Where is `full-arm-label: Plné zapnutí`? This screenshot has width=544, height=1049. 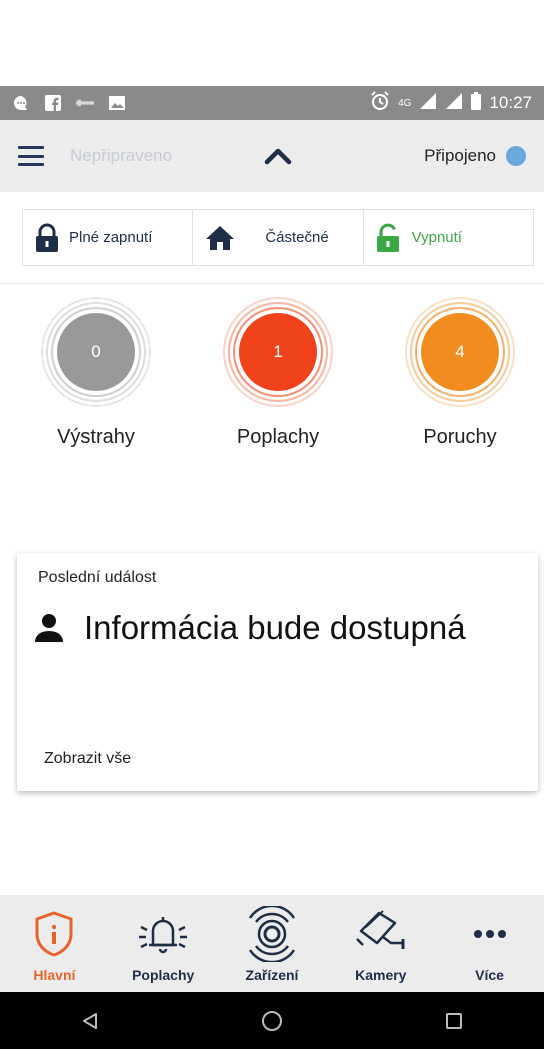
full-arm-label: Plné zapnutí is located at coordinates (111, 237).